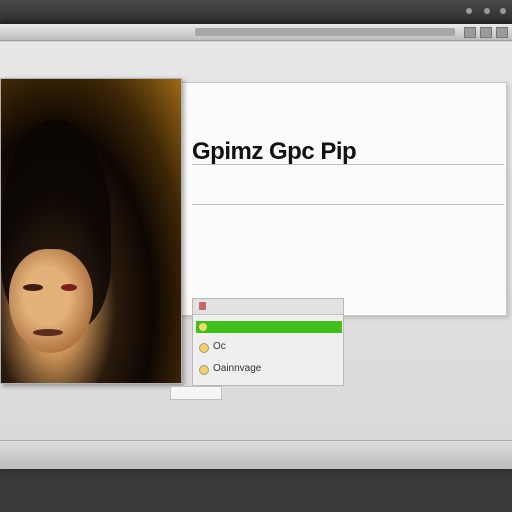 This screenshot has width=512, height=512. What do you see at coordinates (48, 332) in the screenshot?
I see `portrait-mouth` at bounding box center [48, 332].